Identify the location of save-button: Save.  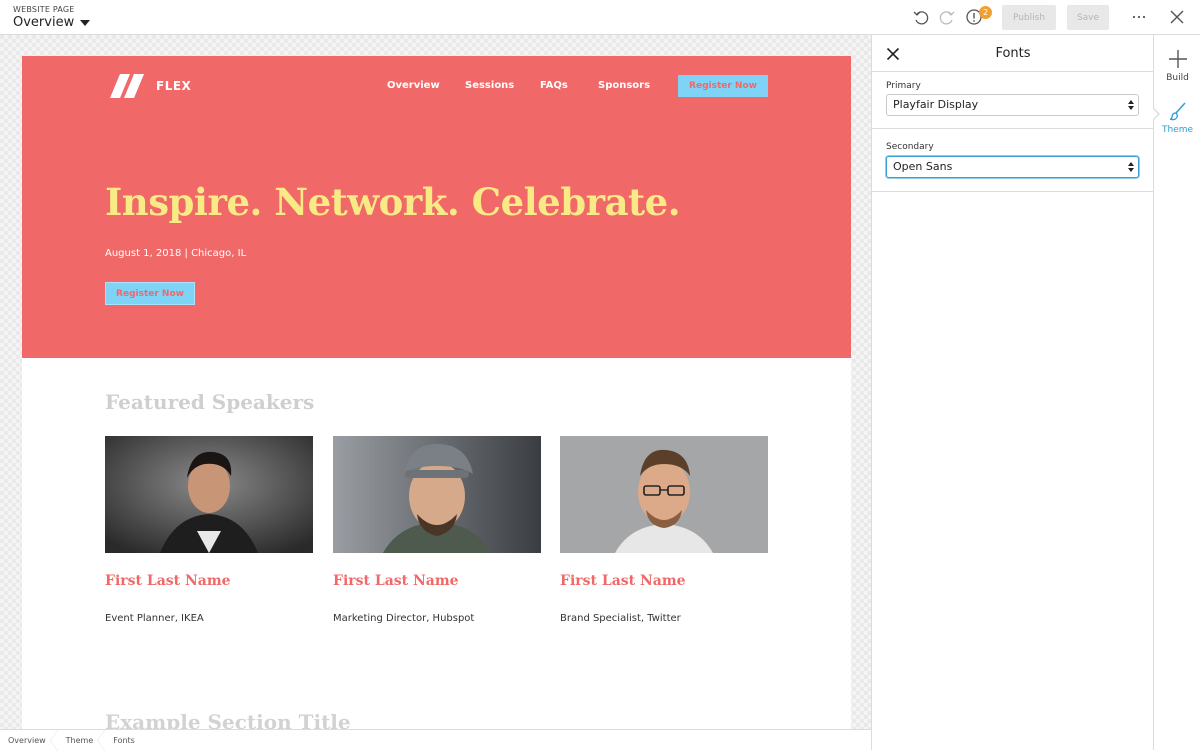
(1088, 17).